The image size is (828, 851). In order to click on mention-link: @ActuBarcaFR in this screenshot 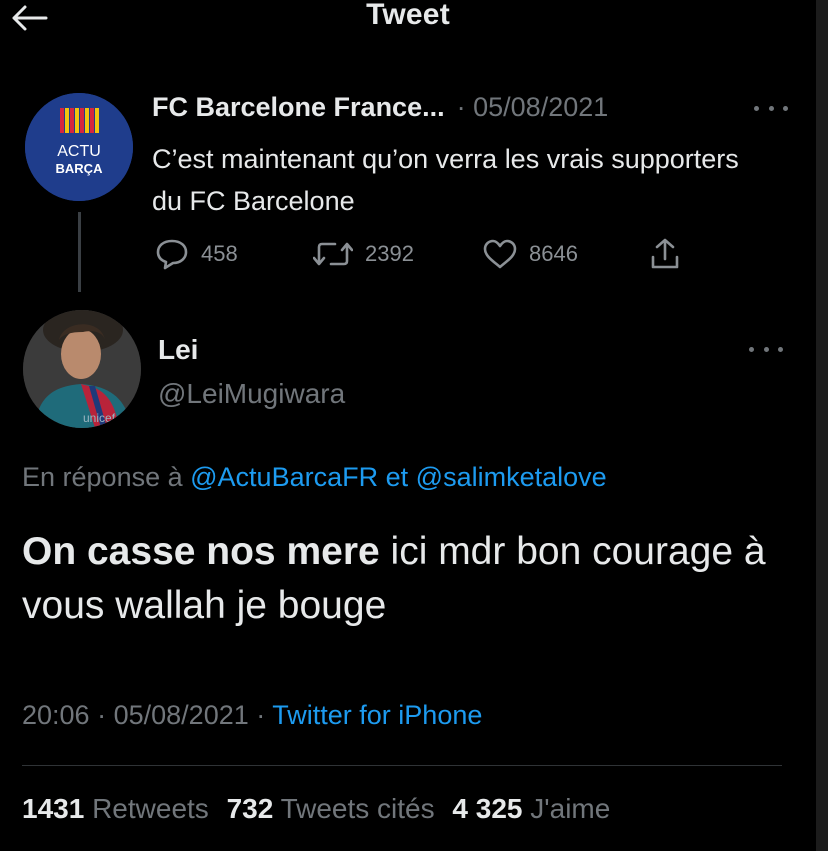, I will do `click(284, 477)`.